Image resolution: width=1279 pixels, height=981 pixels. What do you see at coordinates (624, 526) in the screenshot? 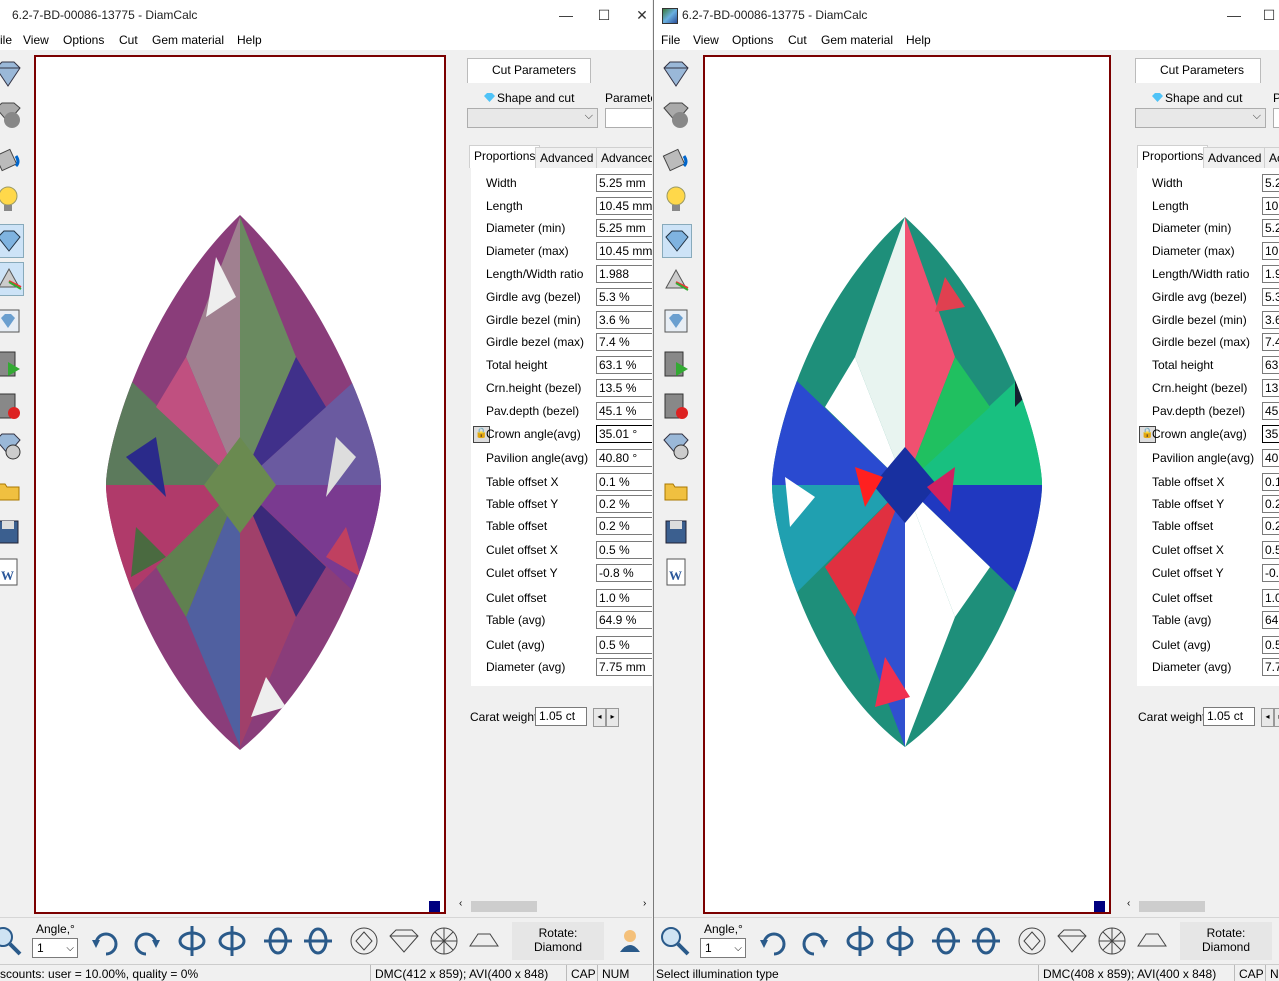
I see `prop-value: 0.2 %` at bounding box center [624, 526].